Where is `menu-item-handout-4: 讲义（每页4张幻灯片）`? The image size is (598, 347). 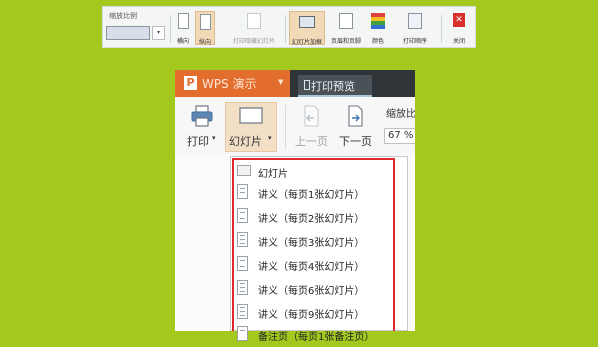 menu-item-handout-4: 讲义（每页4张幻灯片） is located at coordinates (318, 265).